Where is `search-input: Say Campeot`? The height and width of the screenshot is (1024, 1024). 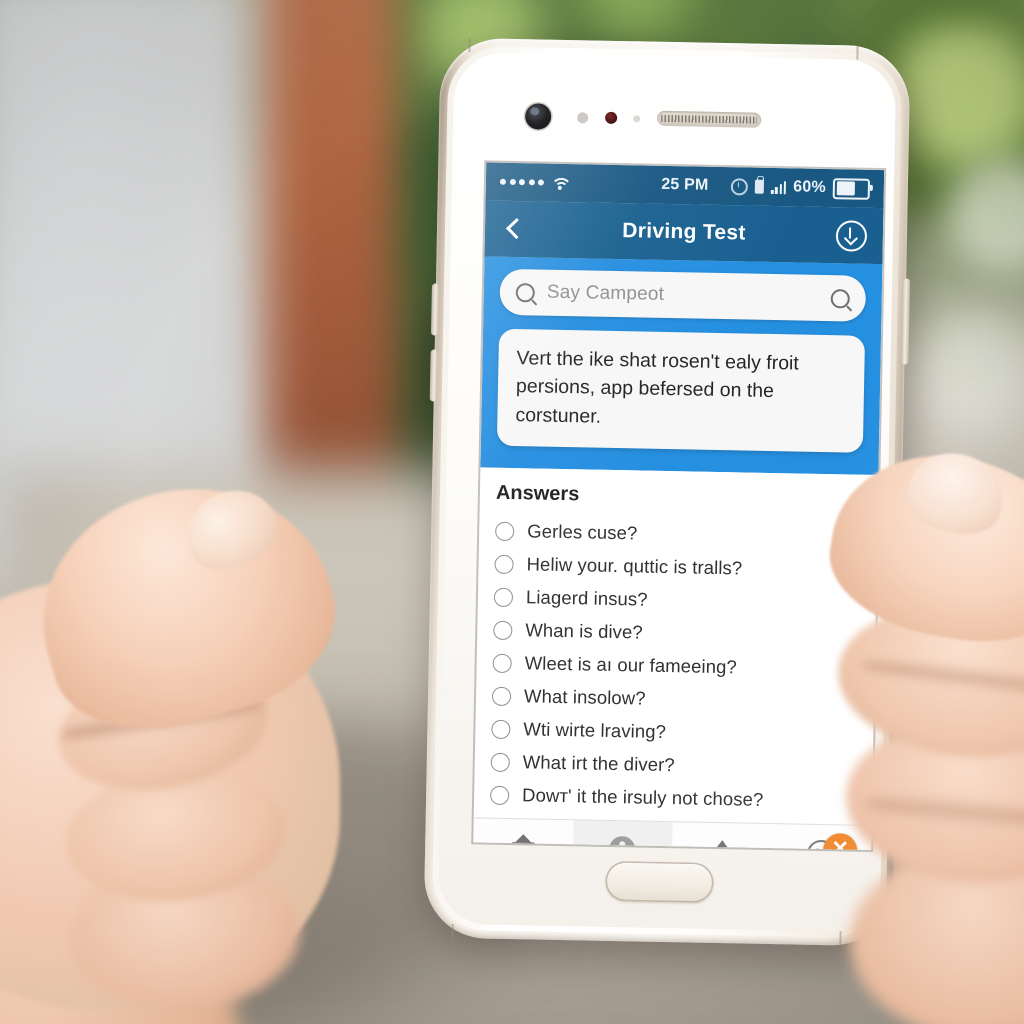
search-input: Say Campeot is located at coordinates (689, 295).